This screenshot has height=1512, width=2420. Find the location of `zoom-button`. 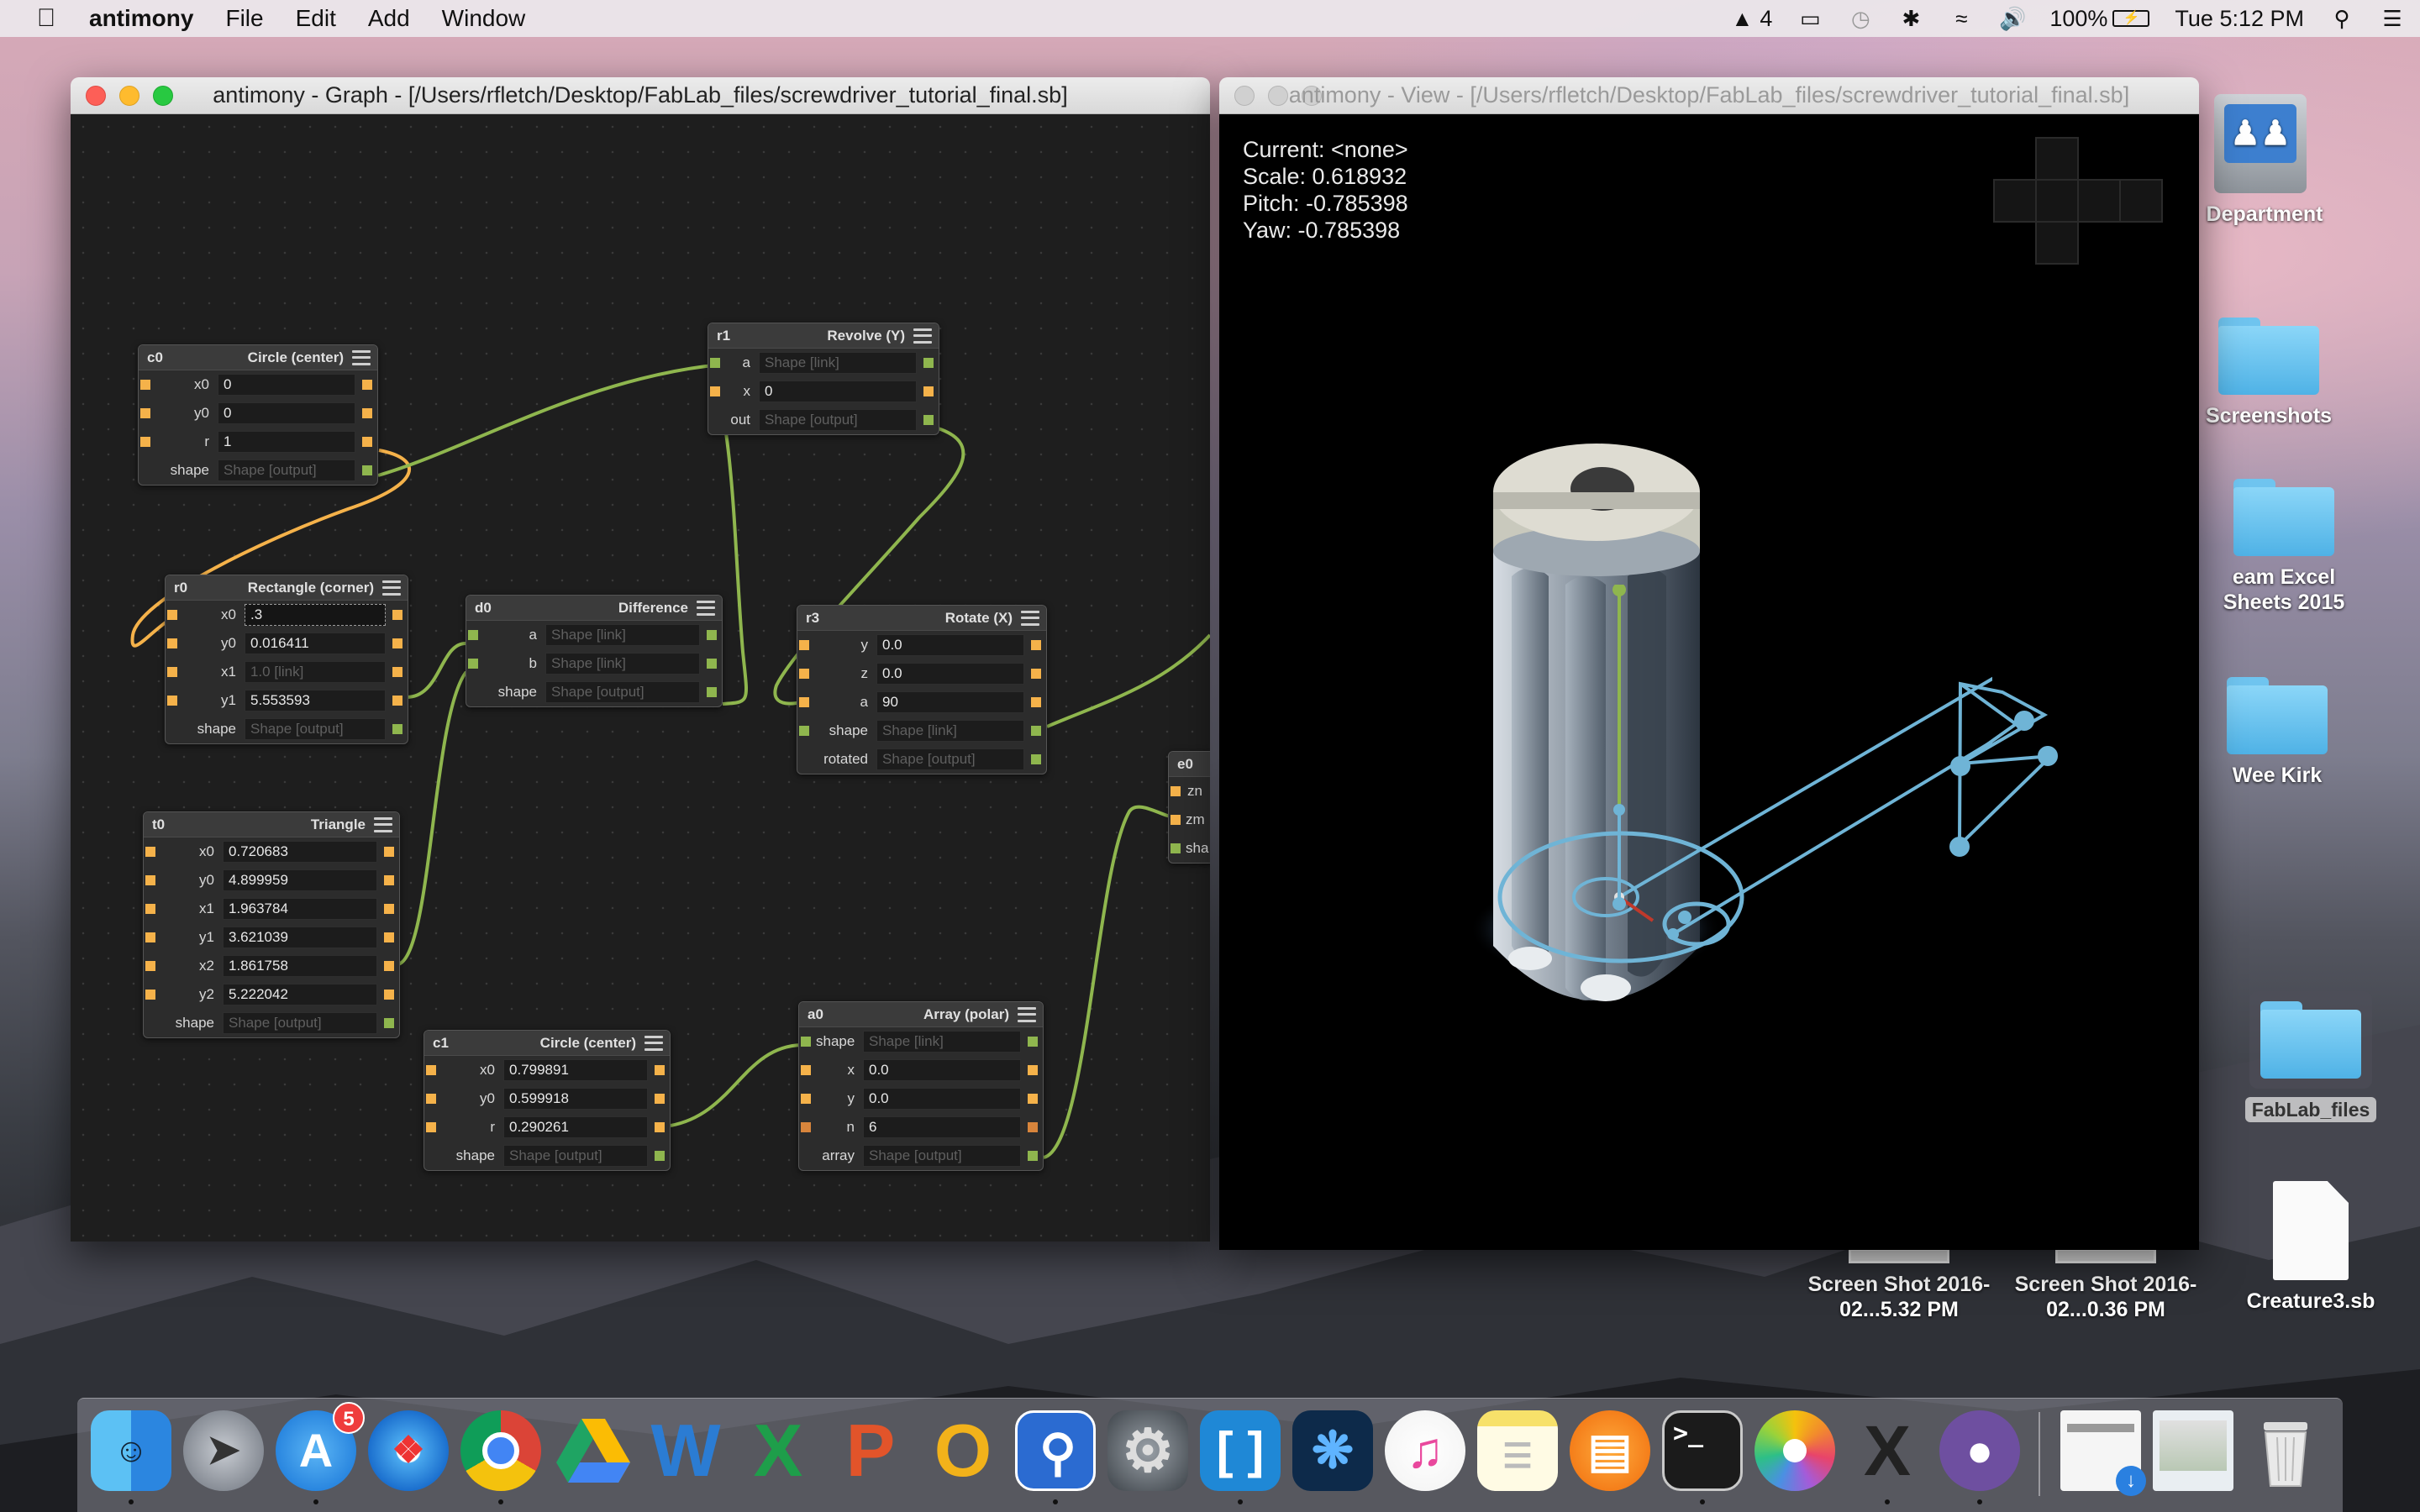

zoom-button is located at coordinates (1312, 95).